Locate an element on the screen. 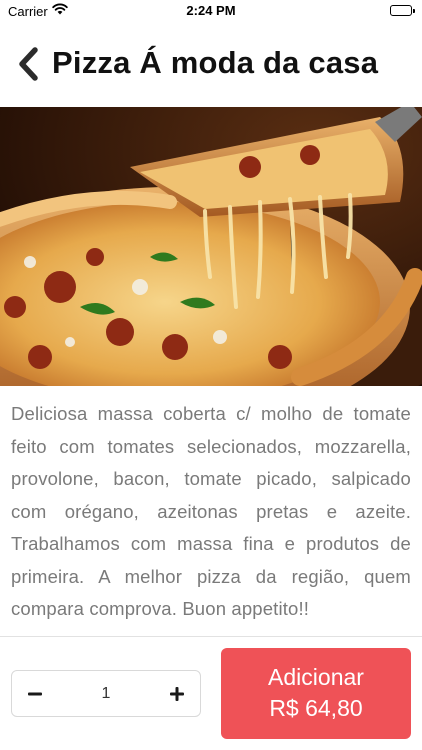 The height and width of the screenshot is (750, 422). increase-quantity-button is located at coordinates (177, 693).